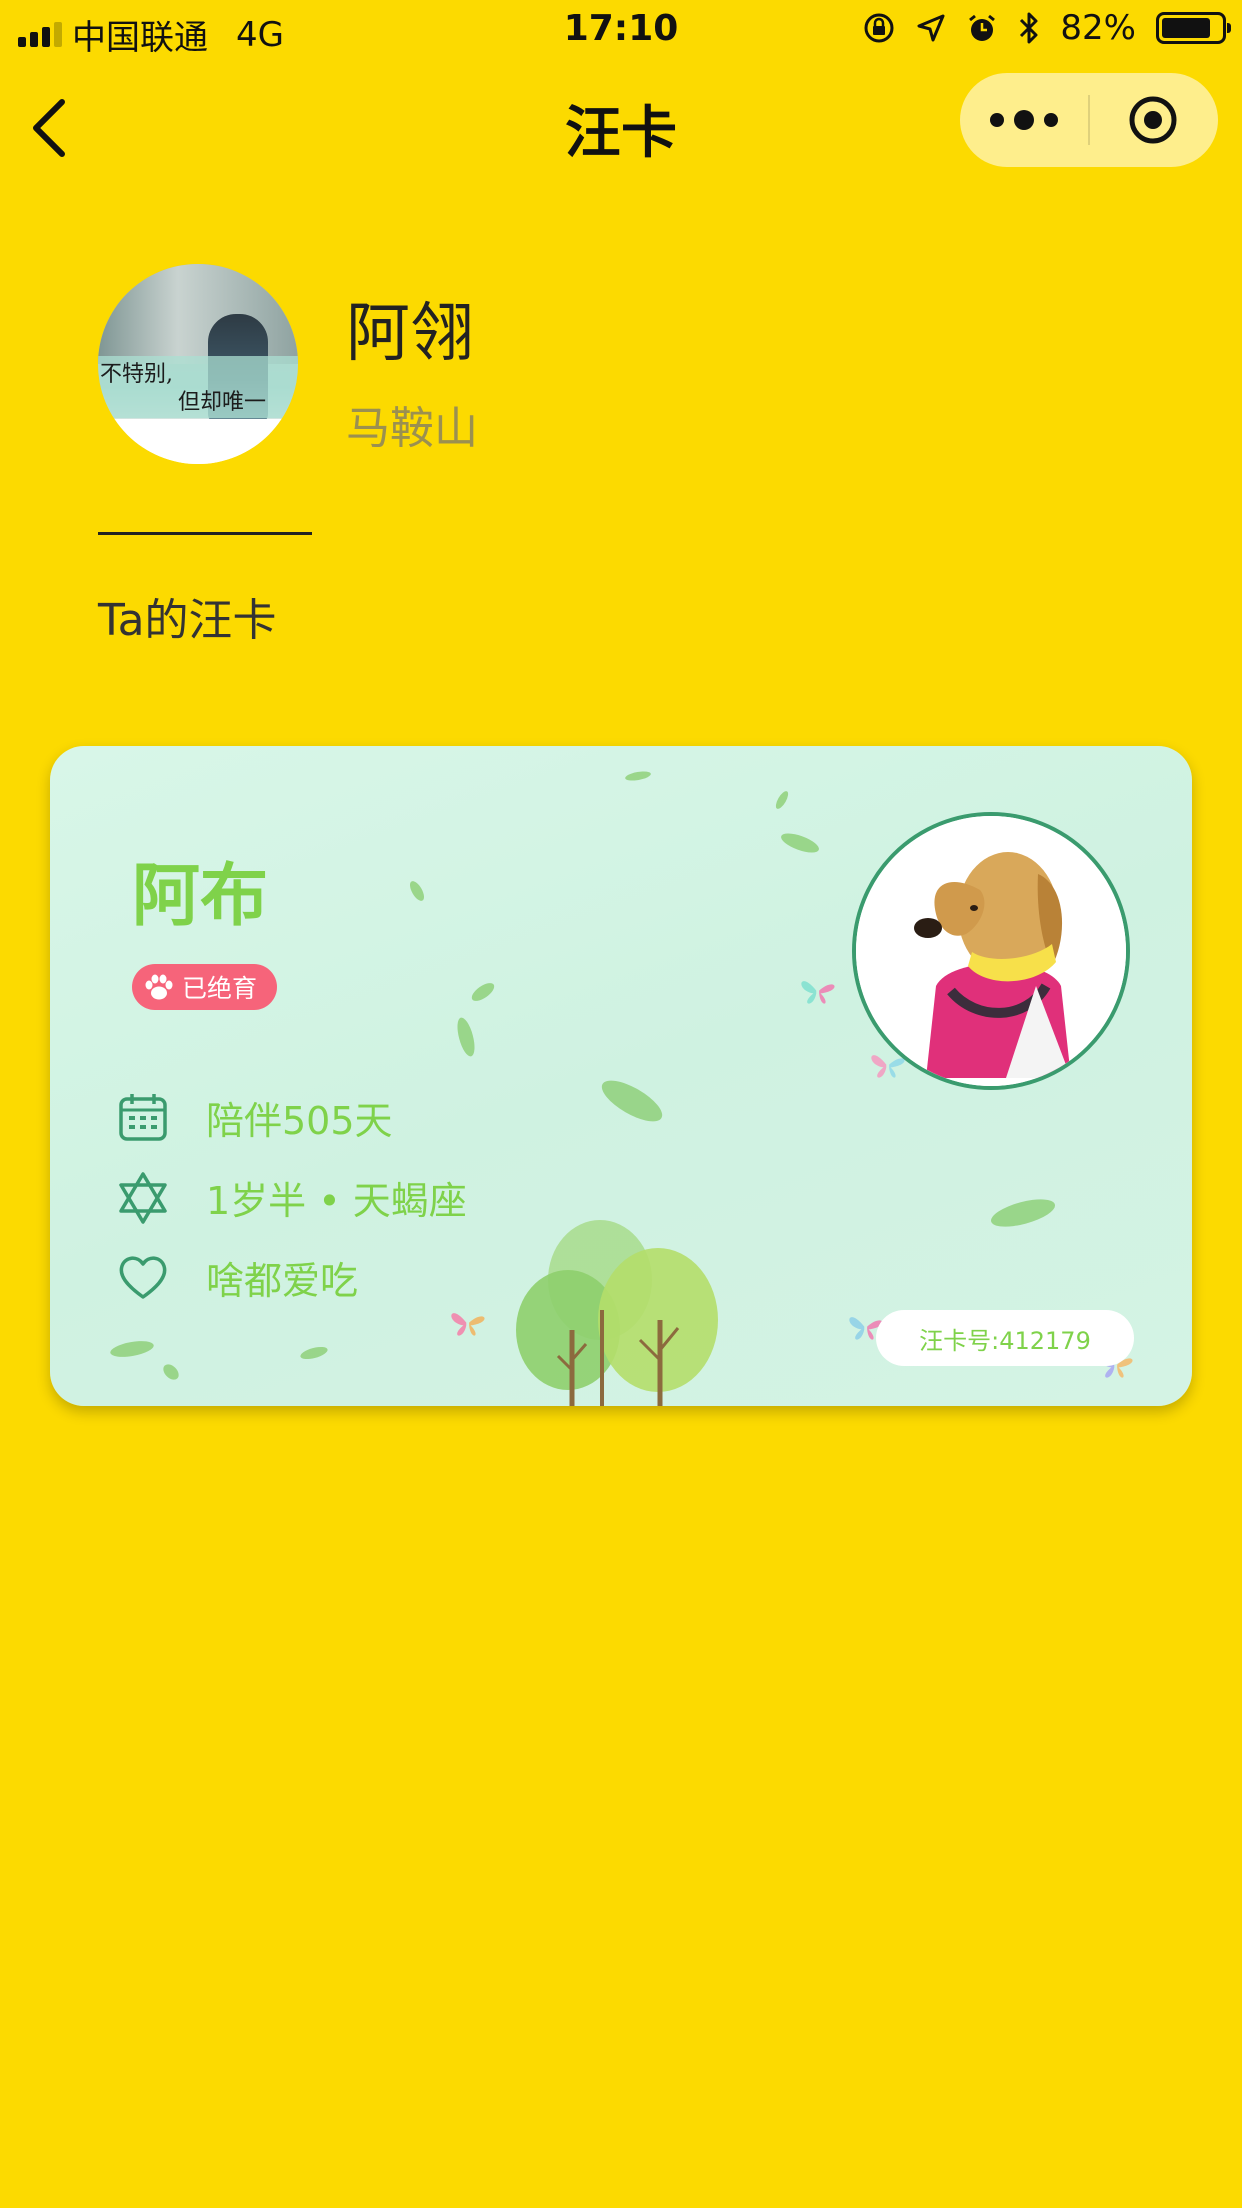 The image size is (1242, 2208). Describe the element at coordinates (879, 28) in the screenshot. I see `rotation-lock-icon` at that location.